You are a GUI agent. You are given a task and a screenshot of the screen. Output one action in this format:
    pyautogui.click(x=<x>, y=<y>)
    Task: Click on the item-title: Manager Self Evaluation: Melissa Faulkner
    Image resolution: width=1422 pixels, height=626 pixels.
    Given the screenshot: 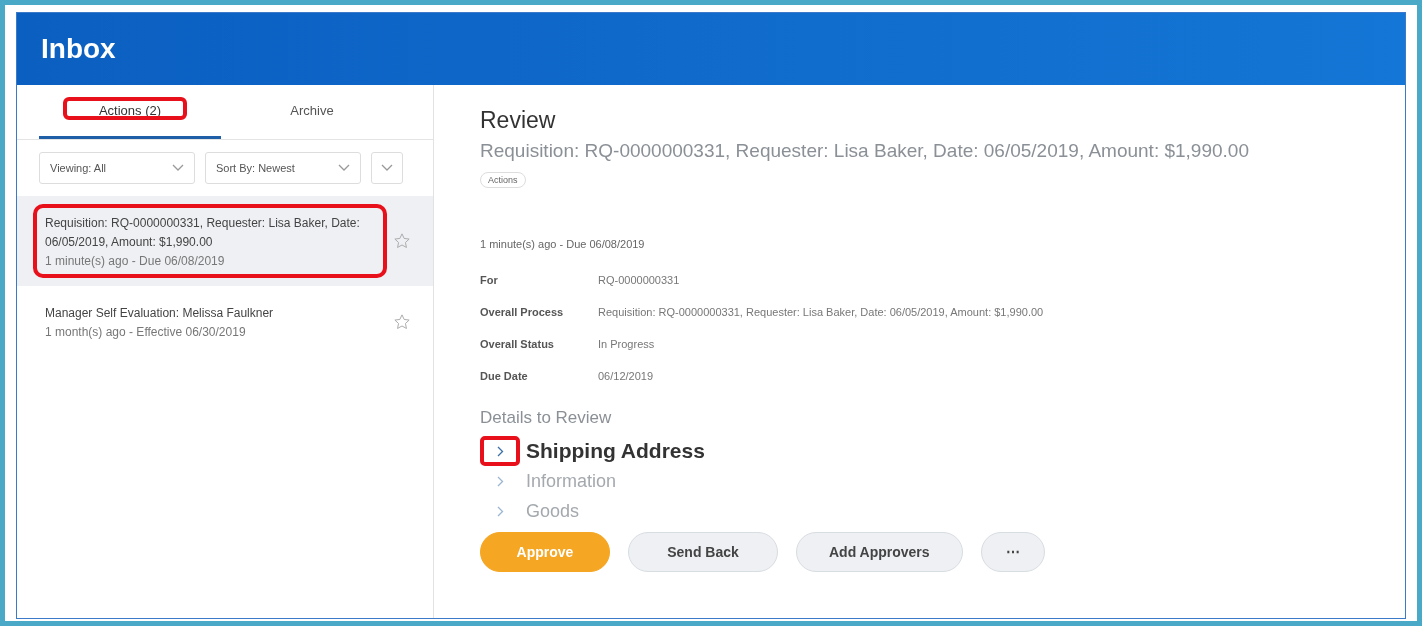 What is the action you would take?
    pyautogui.click(x=160, y=313)
    